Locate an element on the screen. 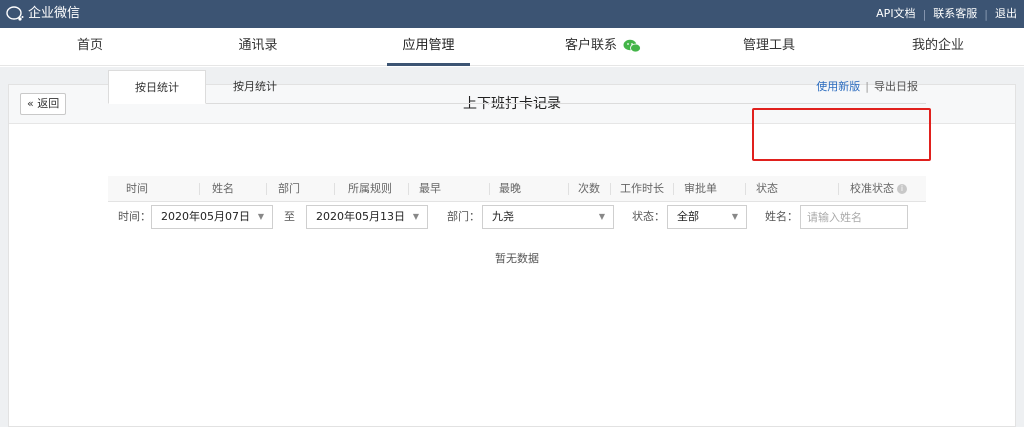 The width and height of the screenshot is (1024, 427). end-date-select: 2020年05月13日 ▼ is located at coordinates (367, 217).